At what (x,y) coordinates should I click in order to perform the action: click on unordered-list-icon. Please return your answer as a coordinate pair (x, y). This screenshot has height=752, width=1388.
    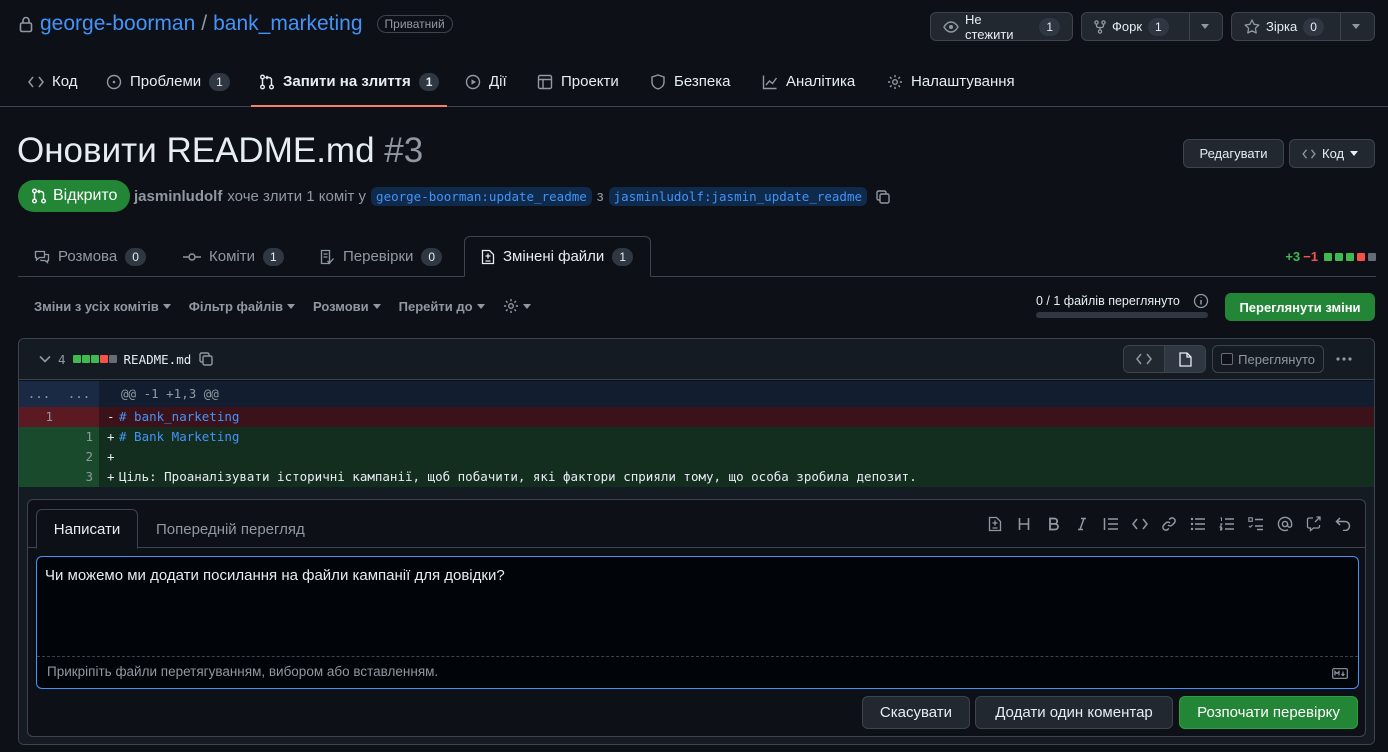
    Looking at the image, I should click on (1198, 524).